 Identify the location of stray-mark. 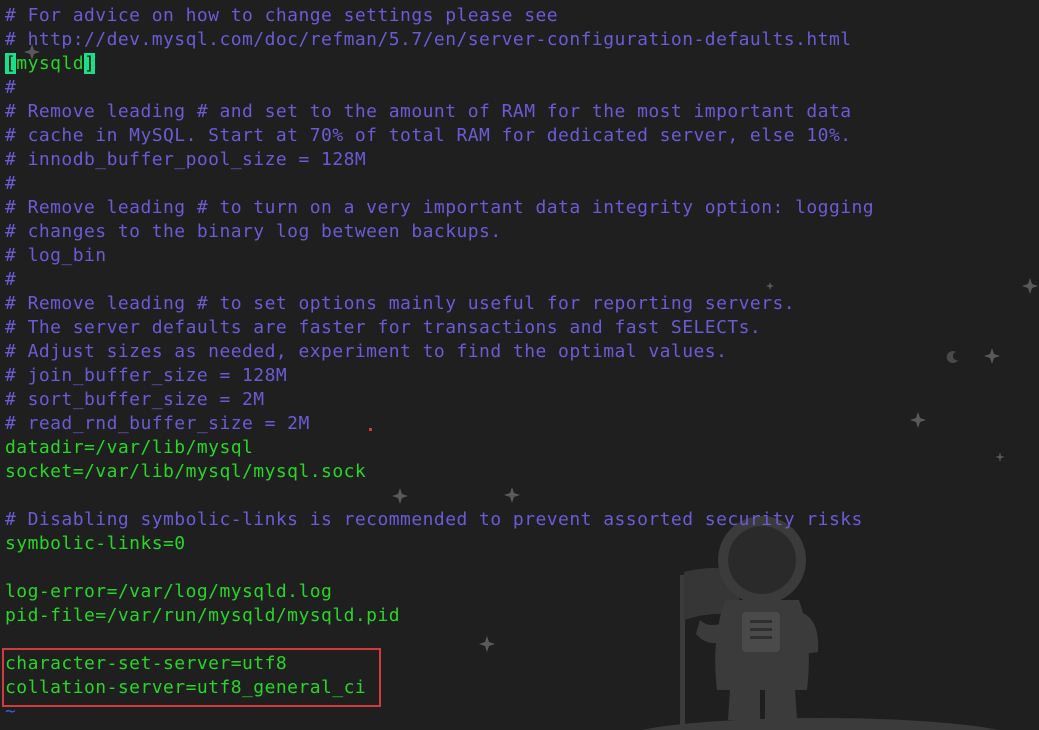
(370, 429).